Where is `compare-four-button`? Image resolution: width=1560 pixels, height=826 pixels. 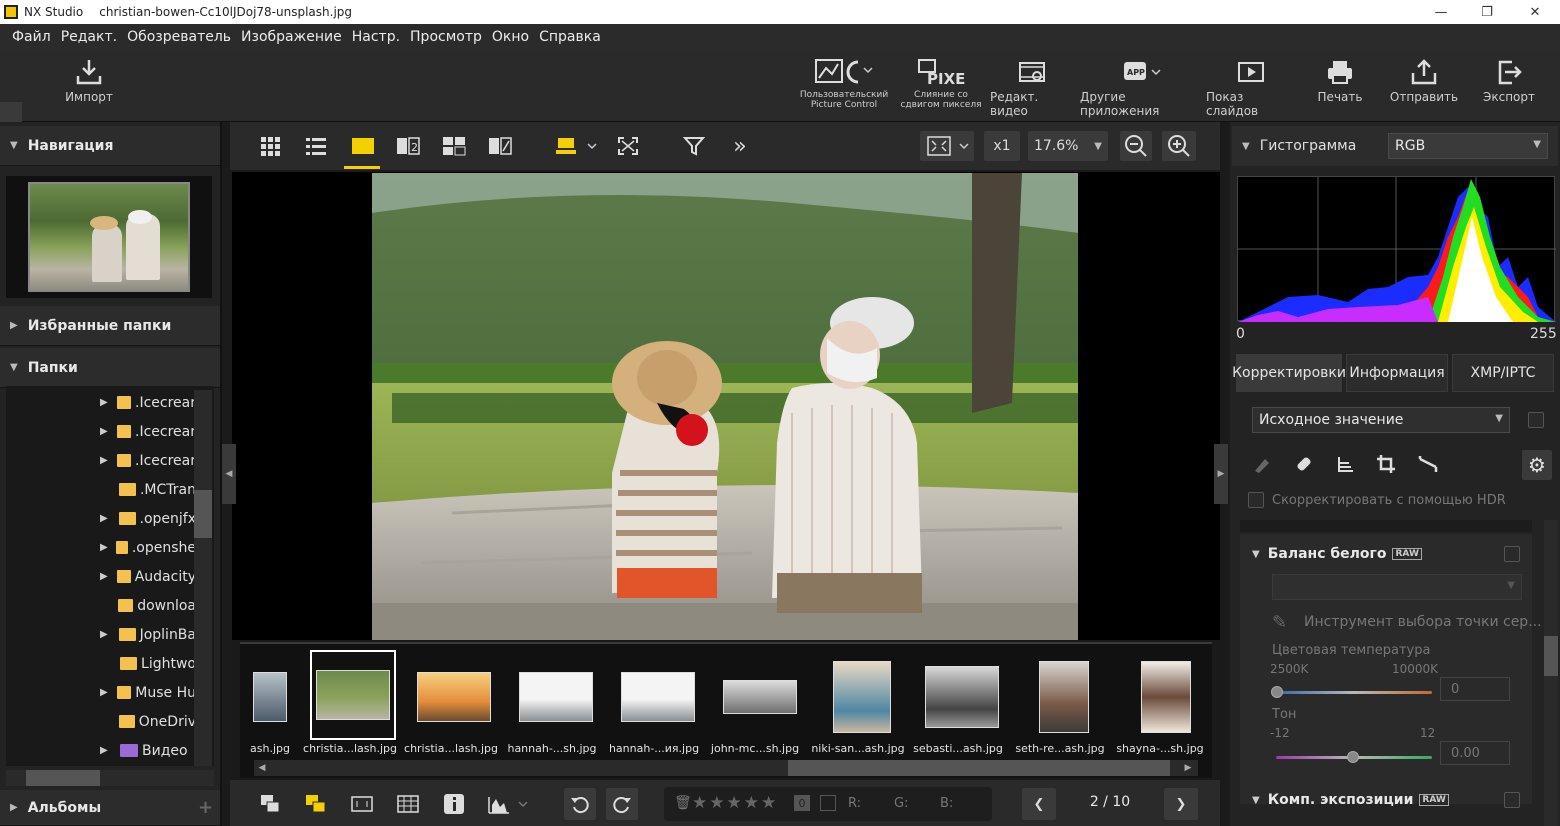 compare-four-button is located at coordinates (454, 146).